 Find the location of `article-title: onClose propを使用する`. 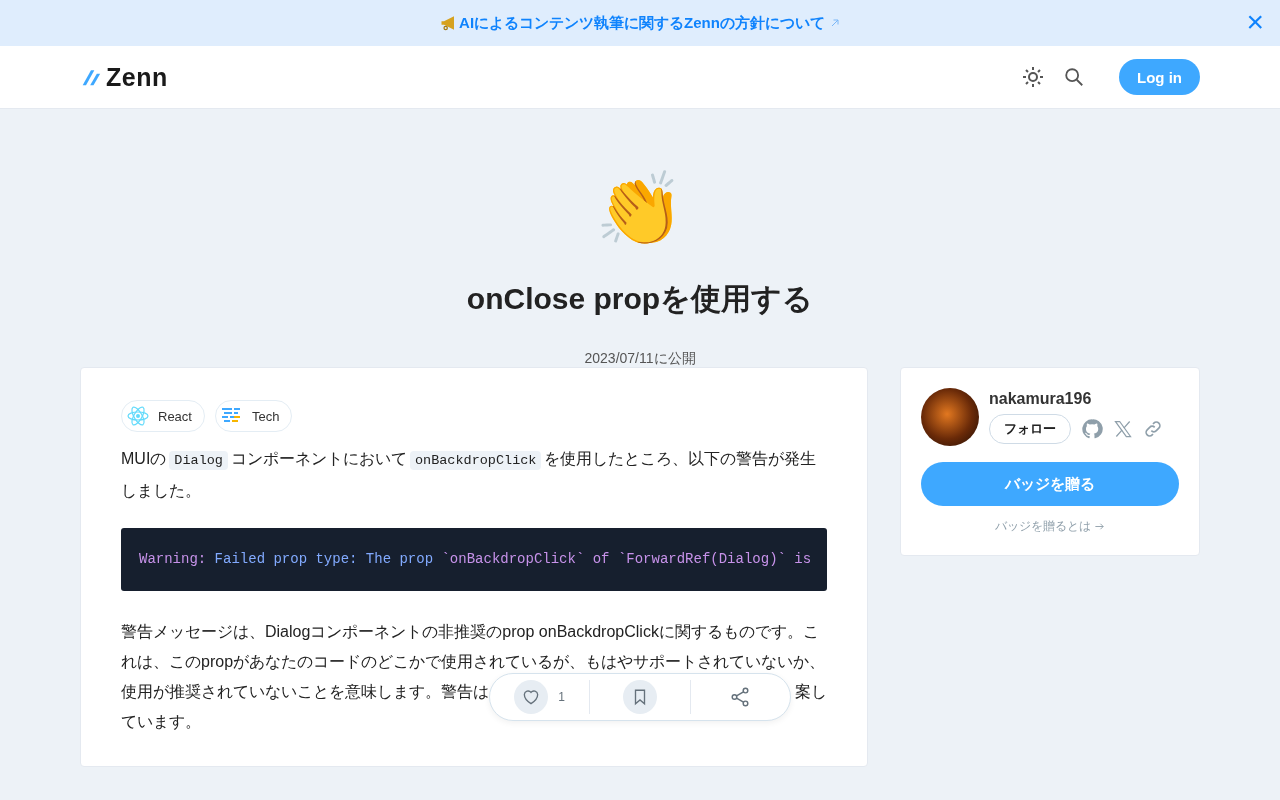

article-title: onClose propを使用する is located at coordinates (640, 299).